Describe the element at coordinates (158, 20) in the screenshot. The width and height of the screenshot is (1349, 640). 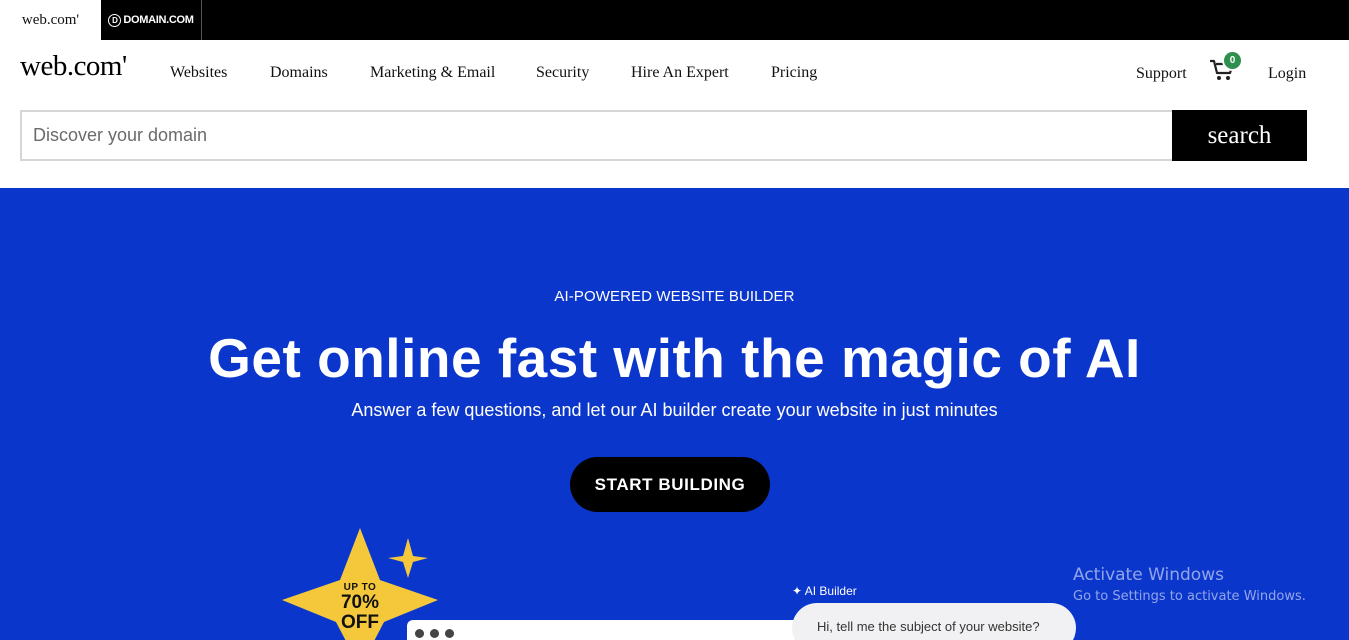
I see `brand-tab-domaincom-label: DOMAIN.COM` at that location.